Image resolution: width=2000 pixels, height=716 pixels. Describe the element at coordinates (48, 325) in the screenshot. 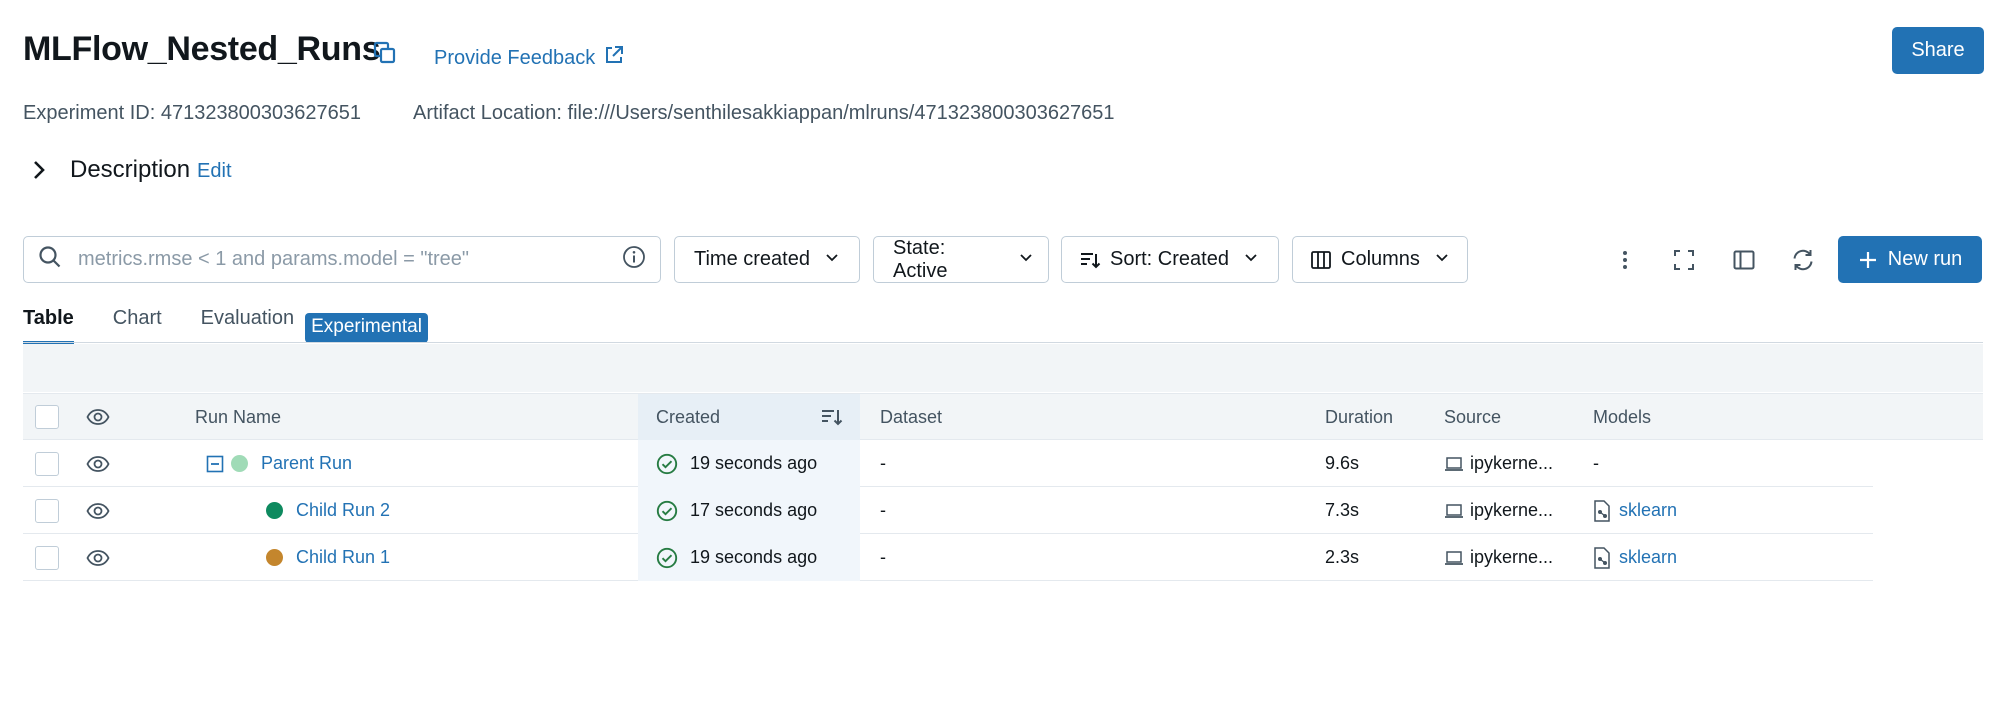

I see `tab-table: Table` at that location.